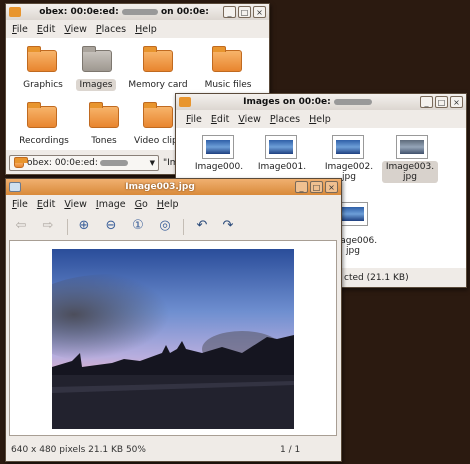  What do you see at coordinates (104, 115) in the screenshot?
I see `folder-tones-icon` at bounding box center [104, 115].